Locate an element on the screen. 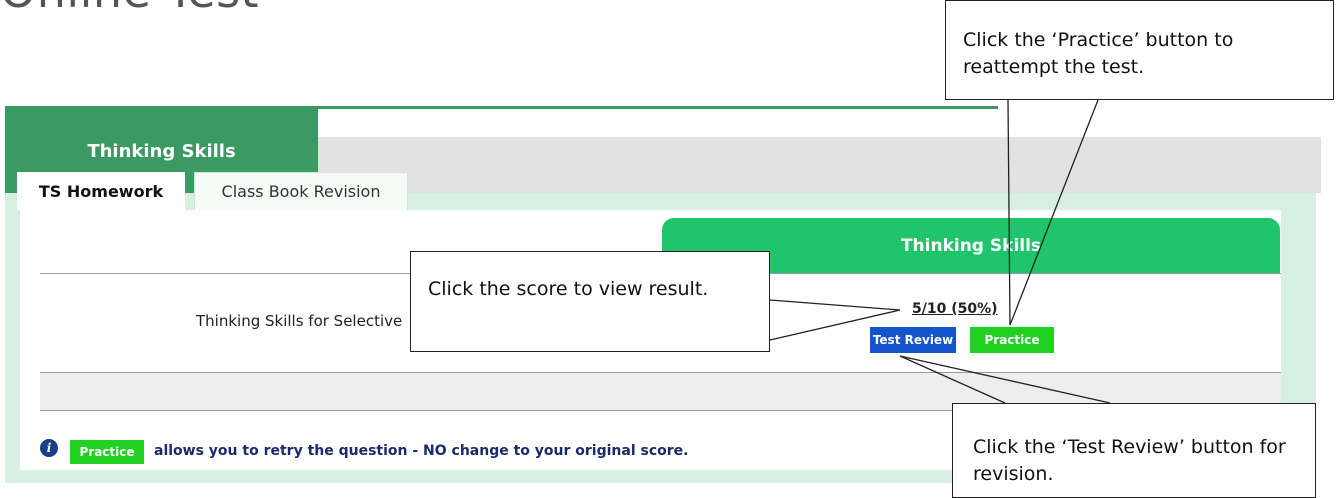 The width and height of the screenshot is (1339, 498). practice-button: Practice is located at coordinates (1012, 340).